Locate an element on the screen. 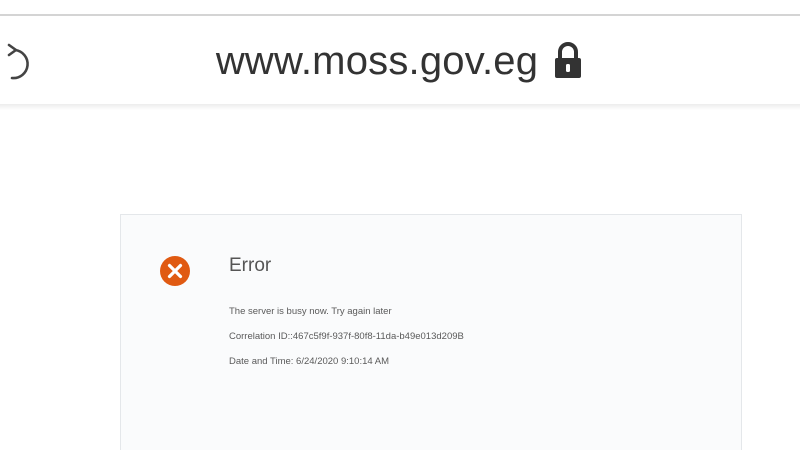 The width and height of the screenshot is (800, 450). error-datetime: Date and Time: 6/24/2020 9:10:14 AM is located at coordinates (309, 361).